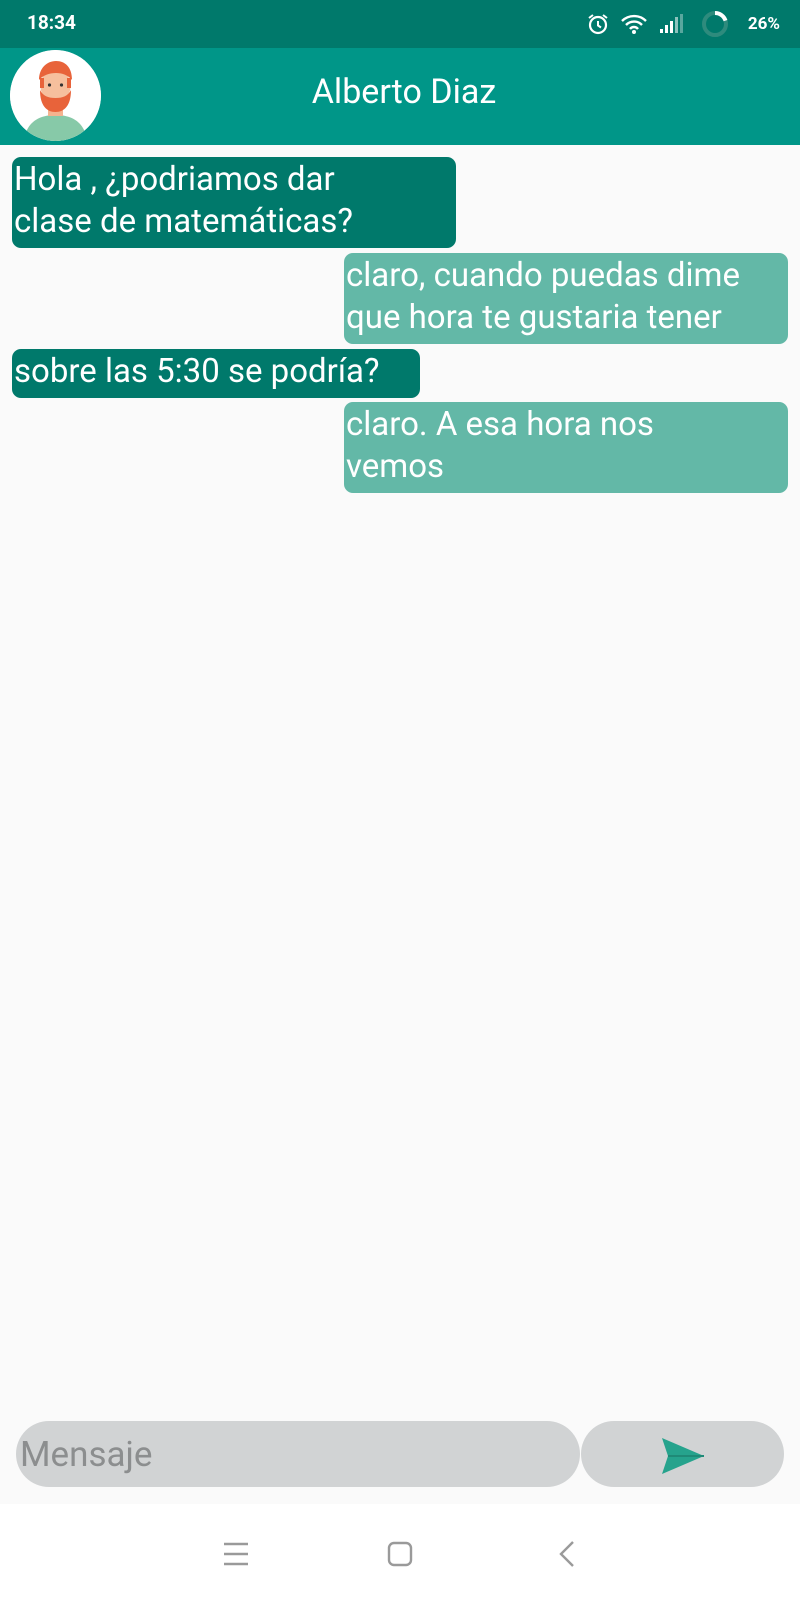 This screenshot has width=800, height=1600. I want to click on alarm-icon, so click(598, 24).